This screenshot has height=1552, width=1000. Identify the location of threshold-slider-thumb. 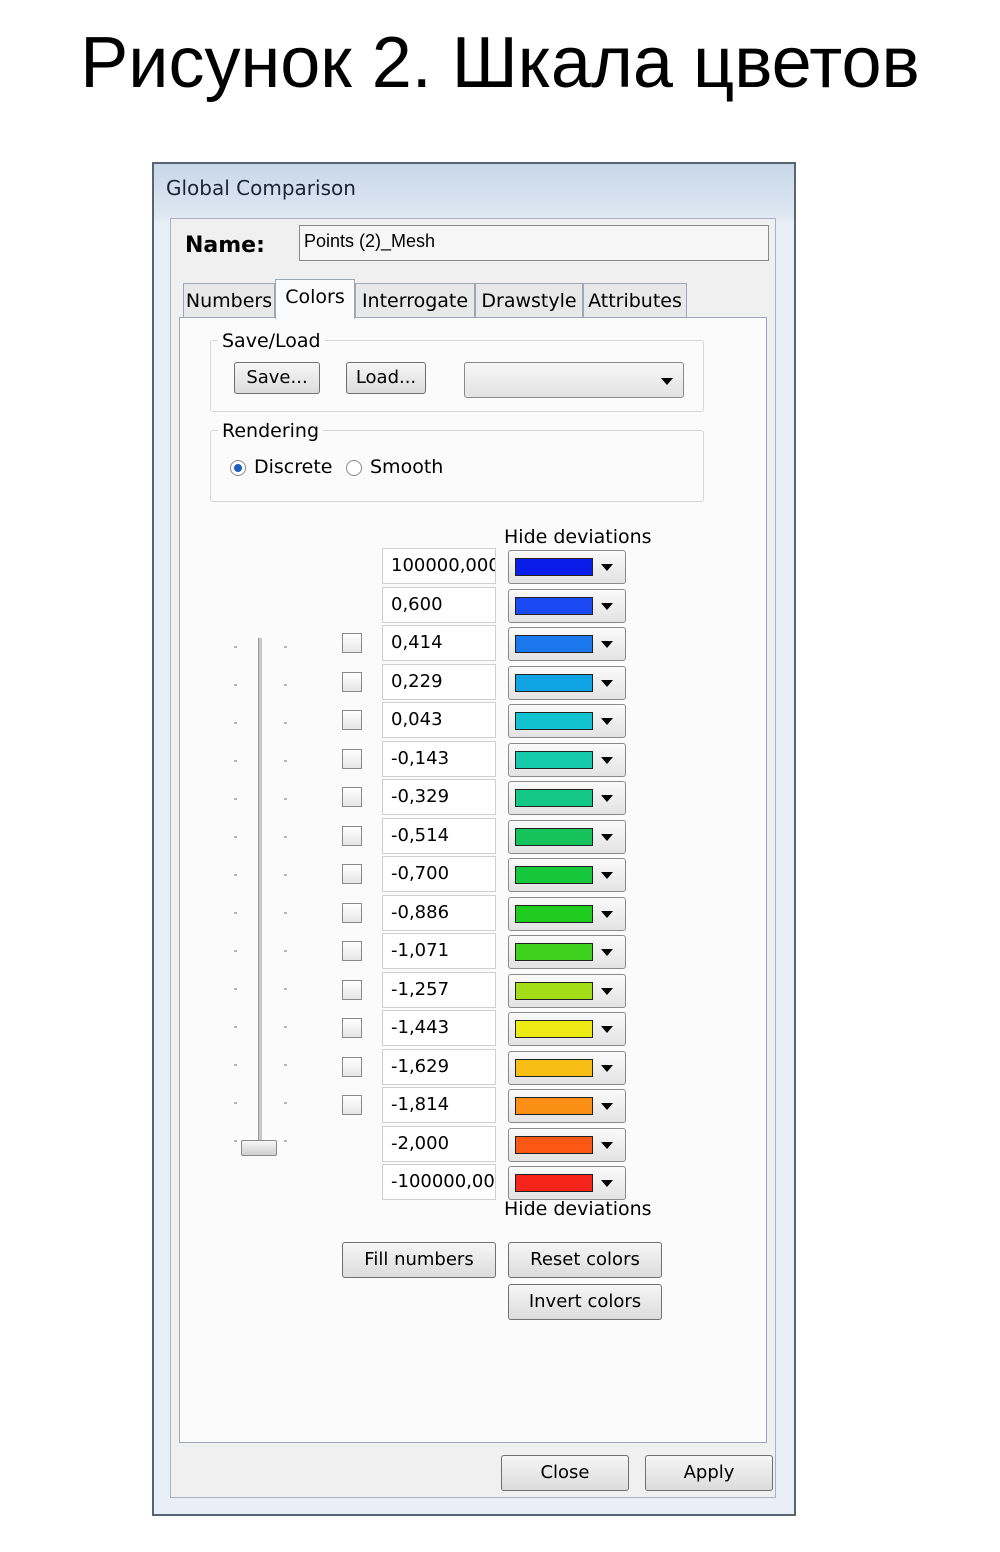
(259, 1148).